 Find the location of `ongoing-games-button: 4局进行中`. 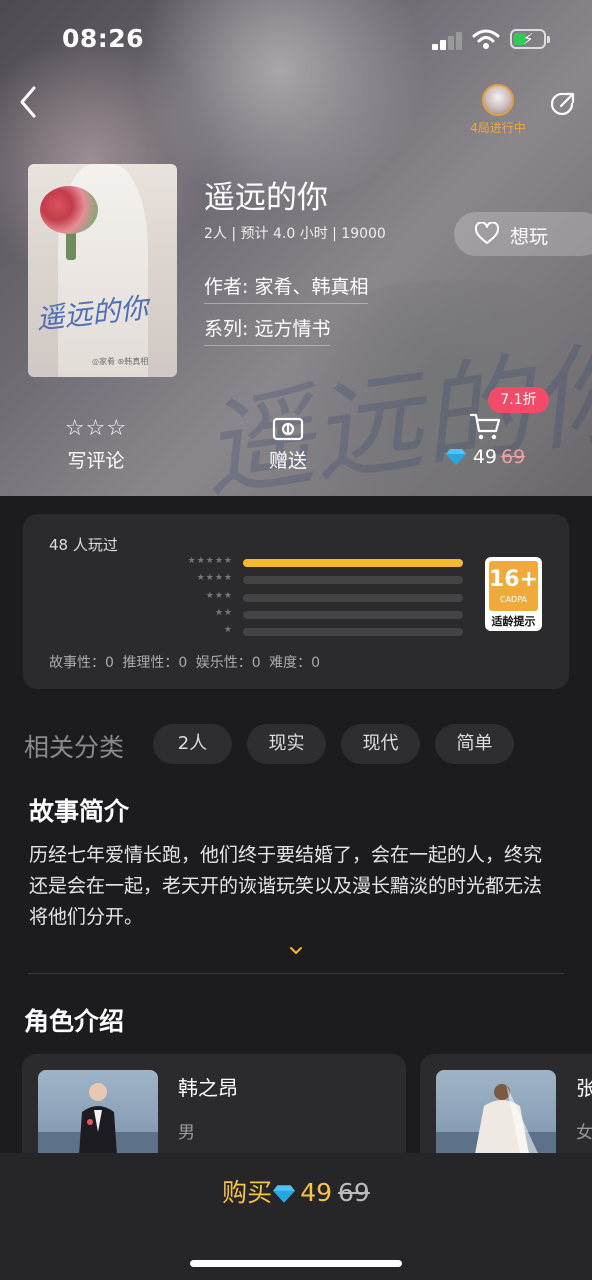

ongoing-games-button: 4局进行中 is located at coordinates (498, 110).